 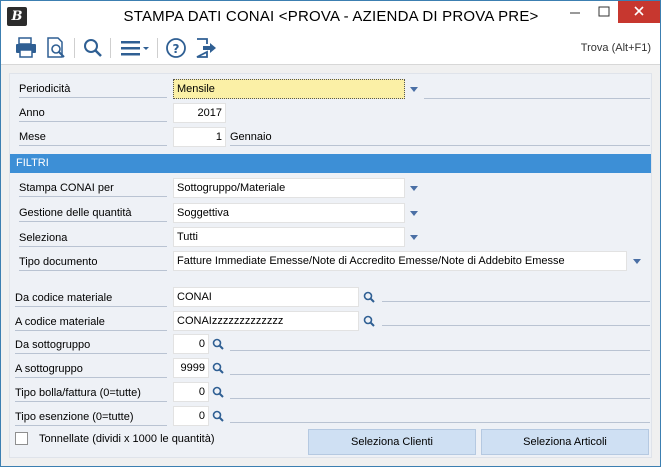 I want to click on da-sottogruppo-lookup-button, so click(x=218, y=344).